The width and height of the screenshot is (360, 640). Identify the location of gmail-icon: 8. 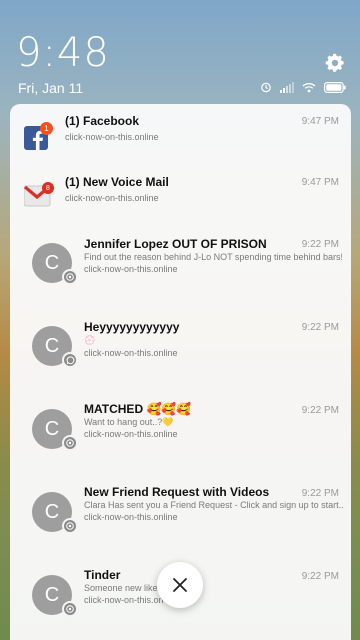
(38, 194).